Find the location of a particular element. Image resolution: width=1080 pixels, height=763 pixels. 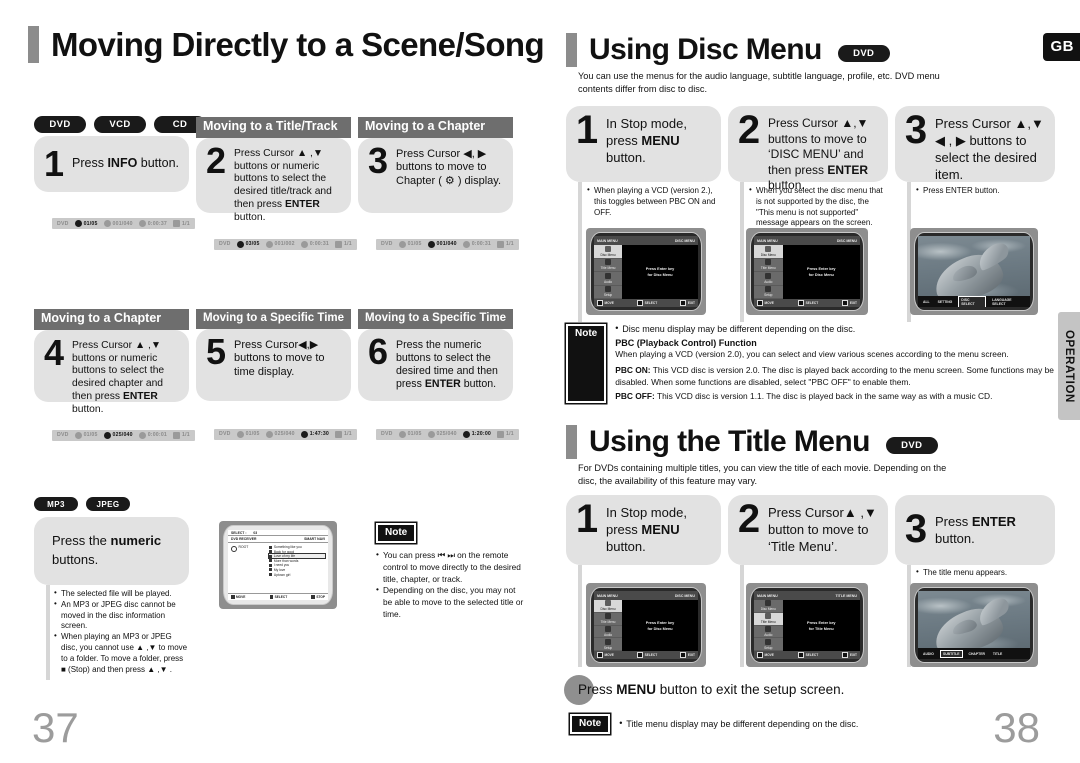

setup-footer-exit: EXIT is located at coordinates (687, 655).